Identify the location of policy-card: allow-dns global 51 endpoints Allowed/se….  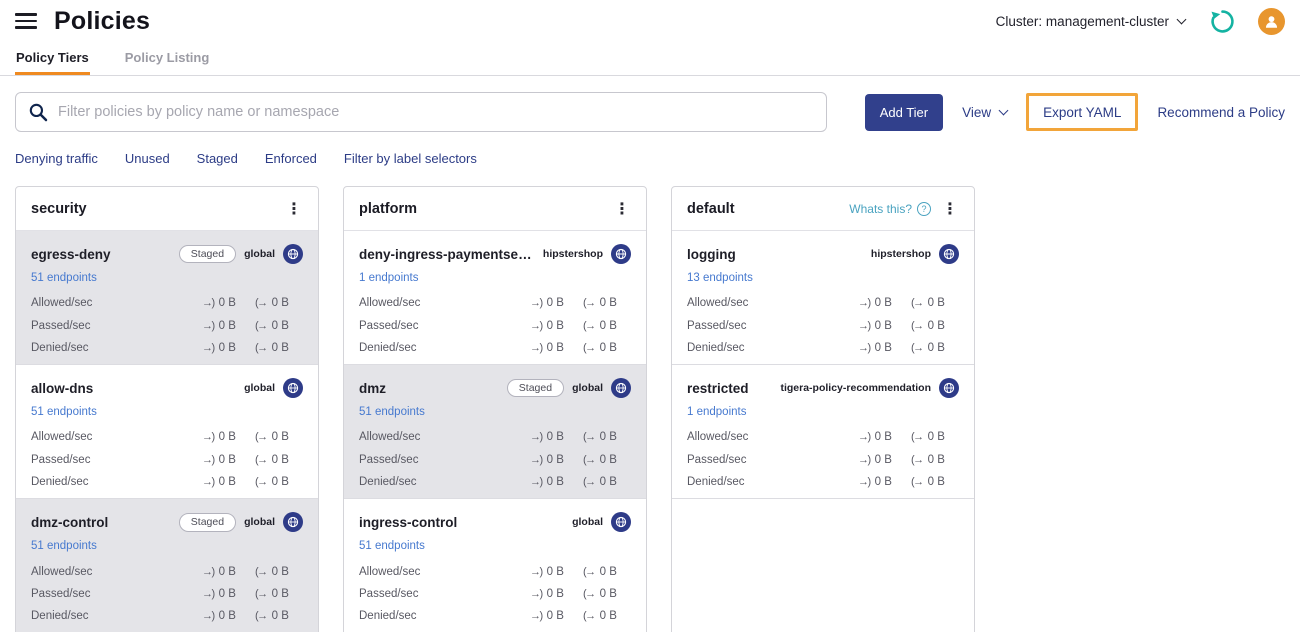
(167, 432).